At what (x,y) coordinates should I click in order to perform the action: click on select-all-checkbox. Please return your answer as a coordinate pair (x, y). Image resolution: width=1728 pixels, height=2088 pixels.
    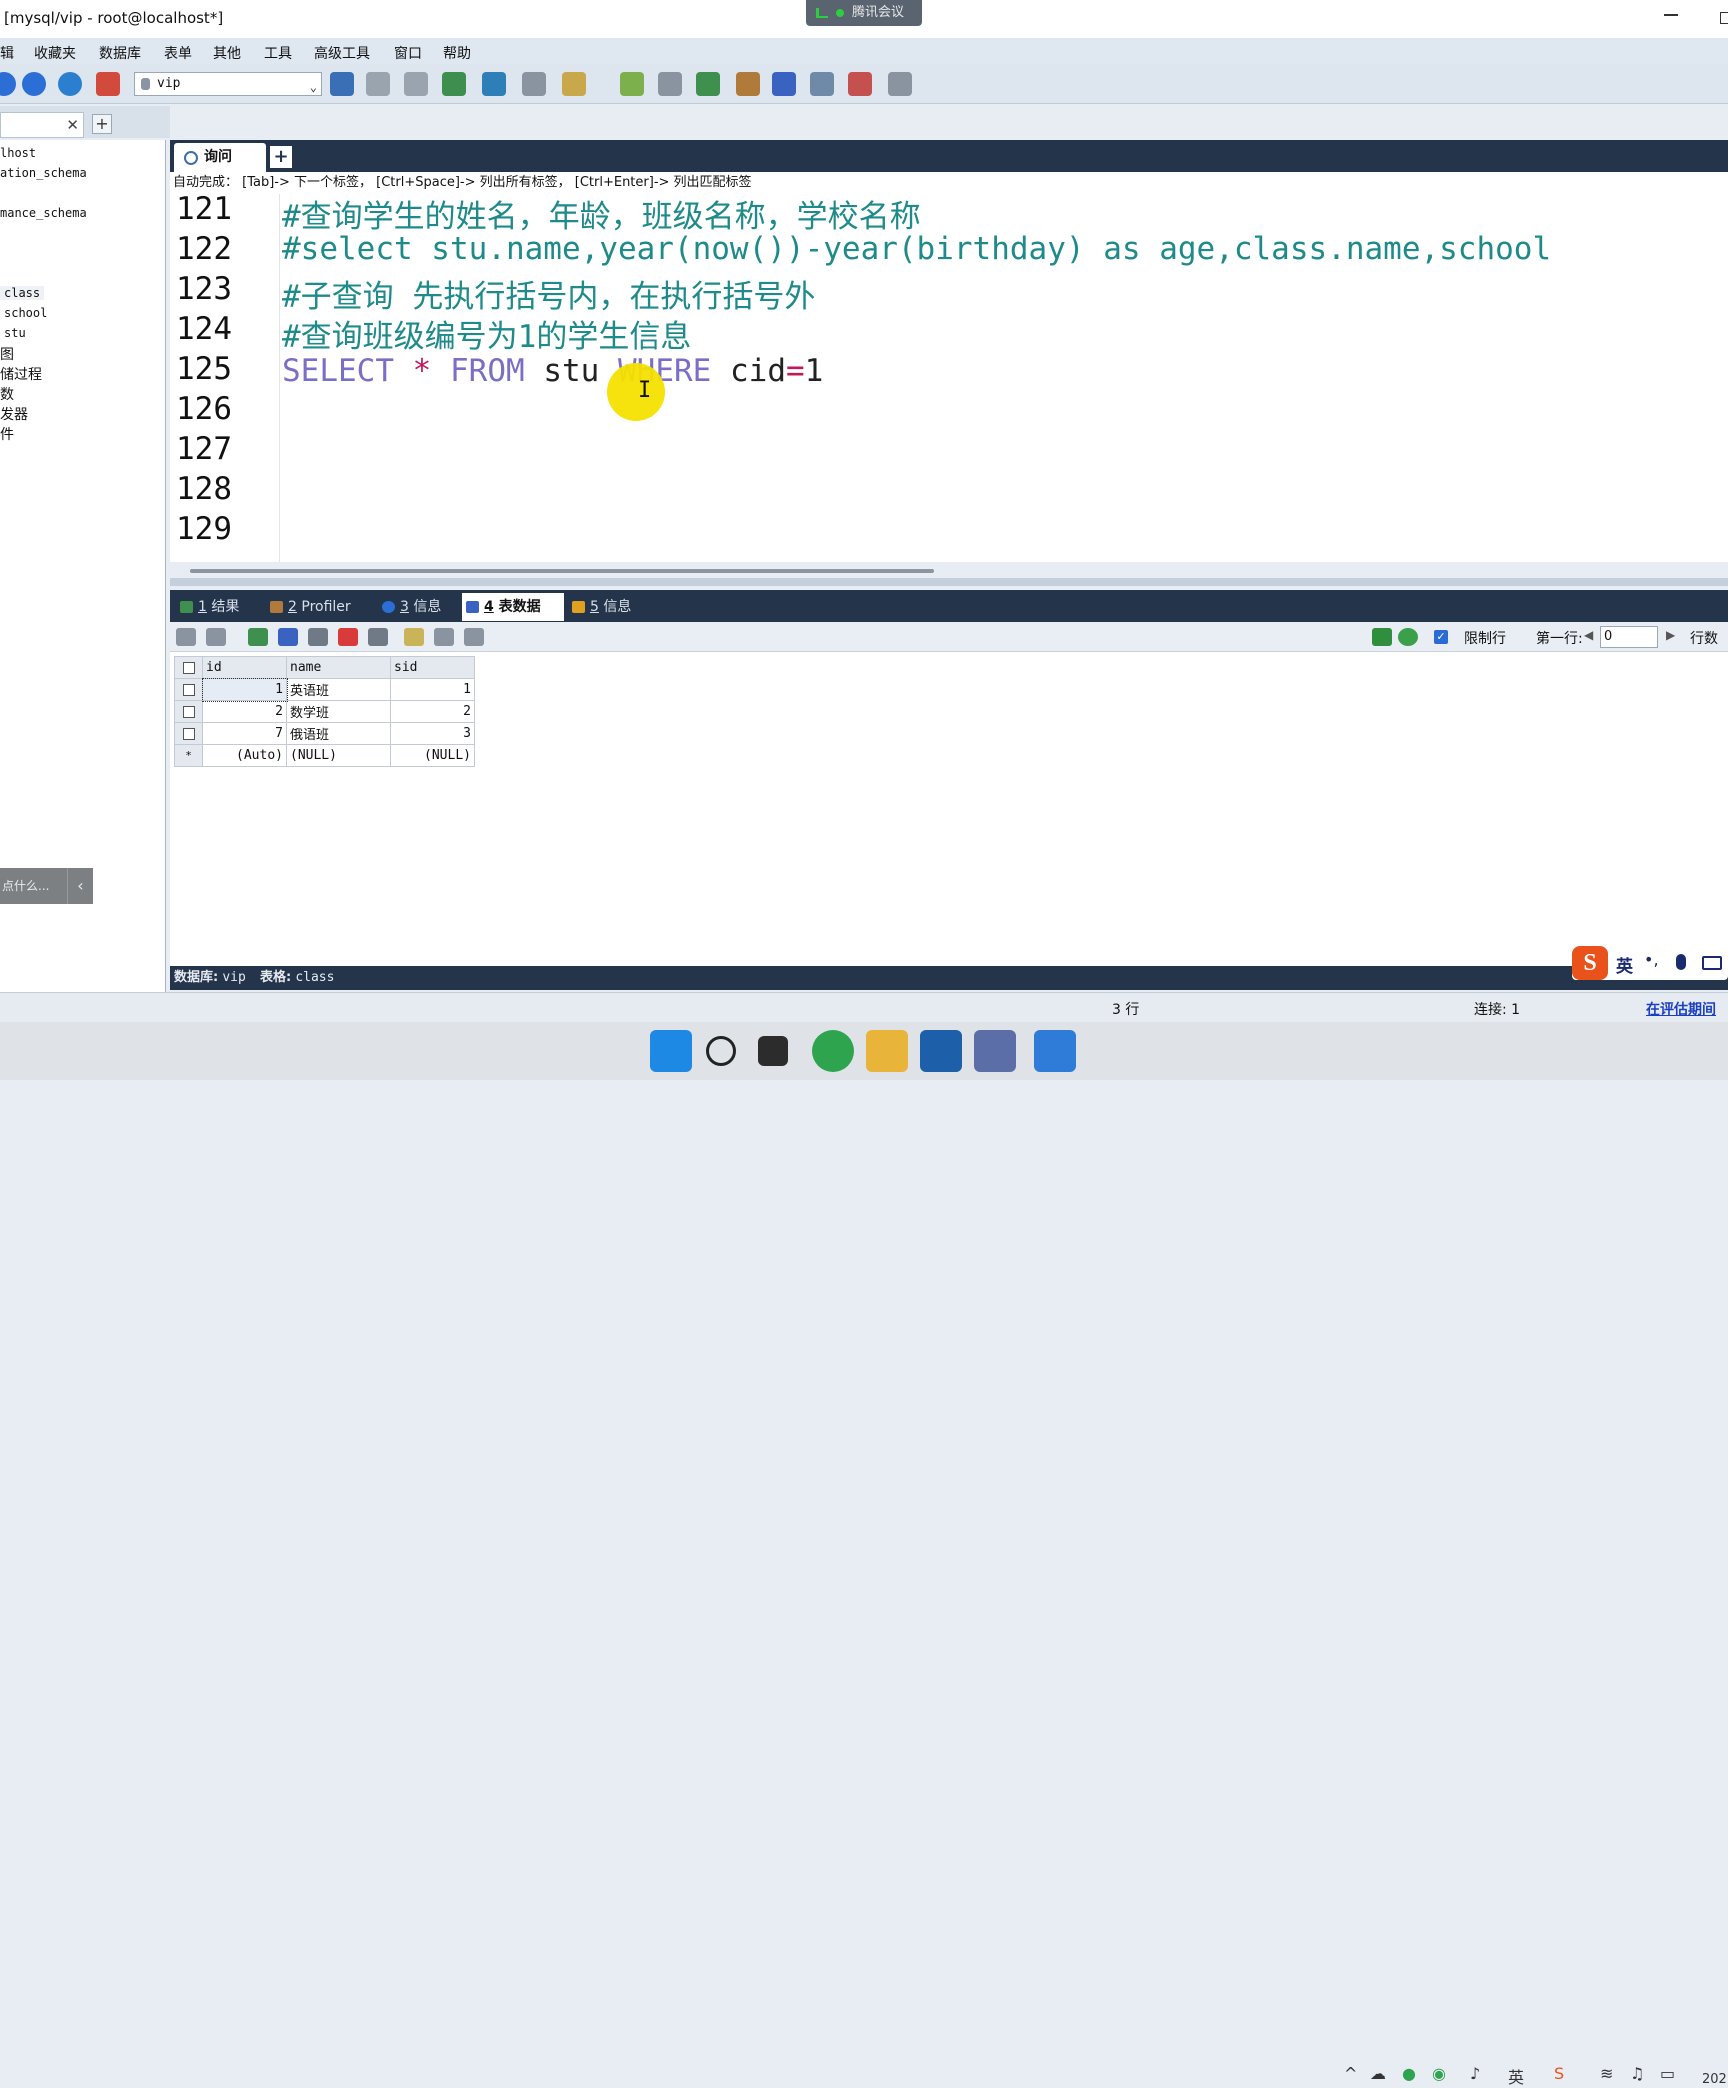
    Looking at the image, I should click on (188, 667).